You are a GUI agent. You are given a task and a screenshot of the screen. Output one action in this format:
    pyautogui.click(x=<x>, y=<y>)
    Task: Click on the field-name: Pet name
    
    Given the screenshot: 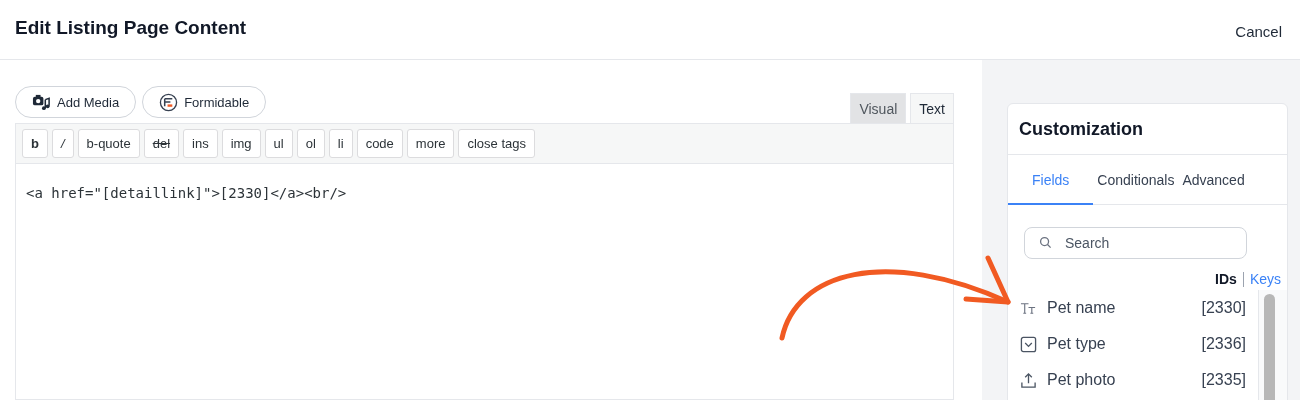 What is the action you would take?
    pyautogui.click(x=1082, y=308)
    